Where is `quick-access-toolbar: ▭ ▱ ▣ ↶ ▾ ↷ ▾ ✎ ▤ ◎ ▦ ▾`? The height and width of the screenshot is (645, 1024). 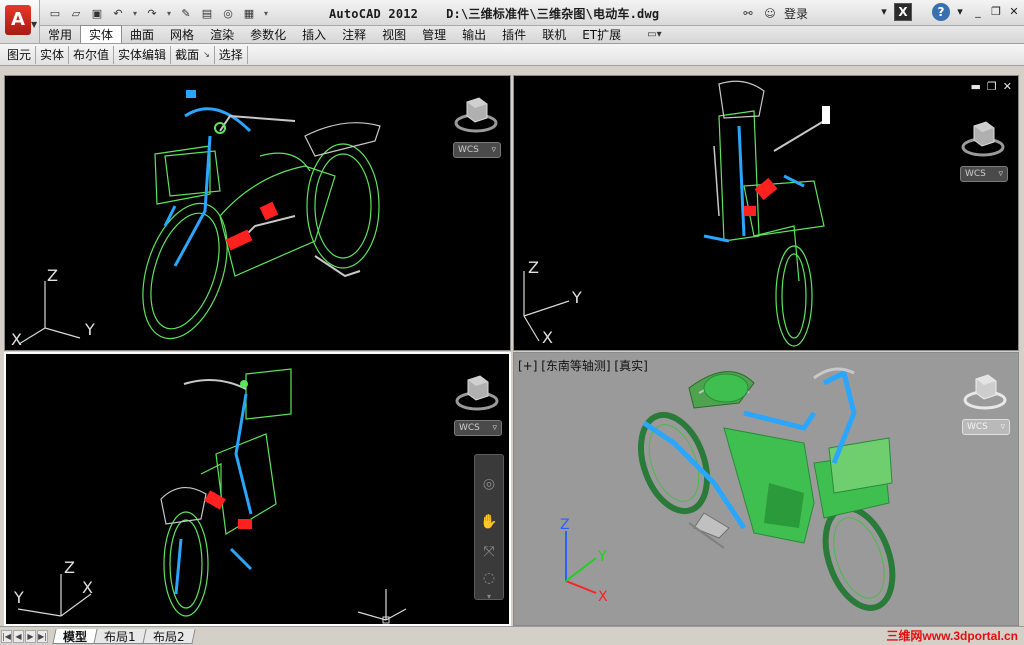
quick-access-toolbar: ▭ ▱ ▣ ↶ ▾ ↷ ▾ ✎ ▤ ◎ ▦ ▾ is located at coordinates (158, 13).